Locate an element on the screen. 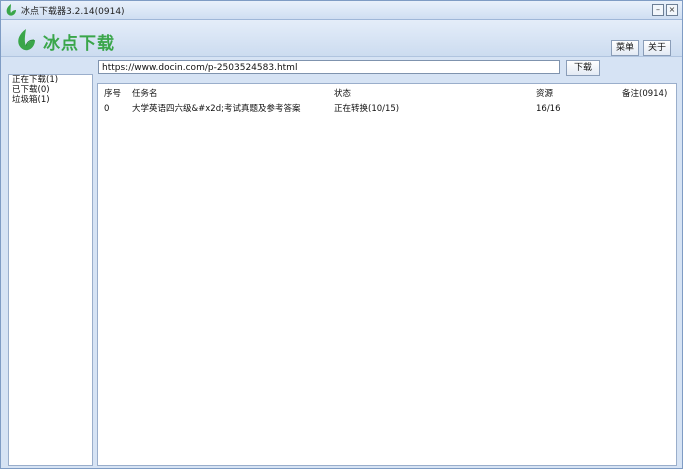  column-header-resource: 资源 is located at coordinates (544, 94).